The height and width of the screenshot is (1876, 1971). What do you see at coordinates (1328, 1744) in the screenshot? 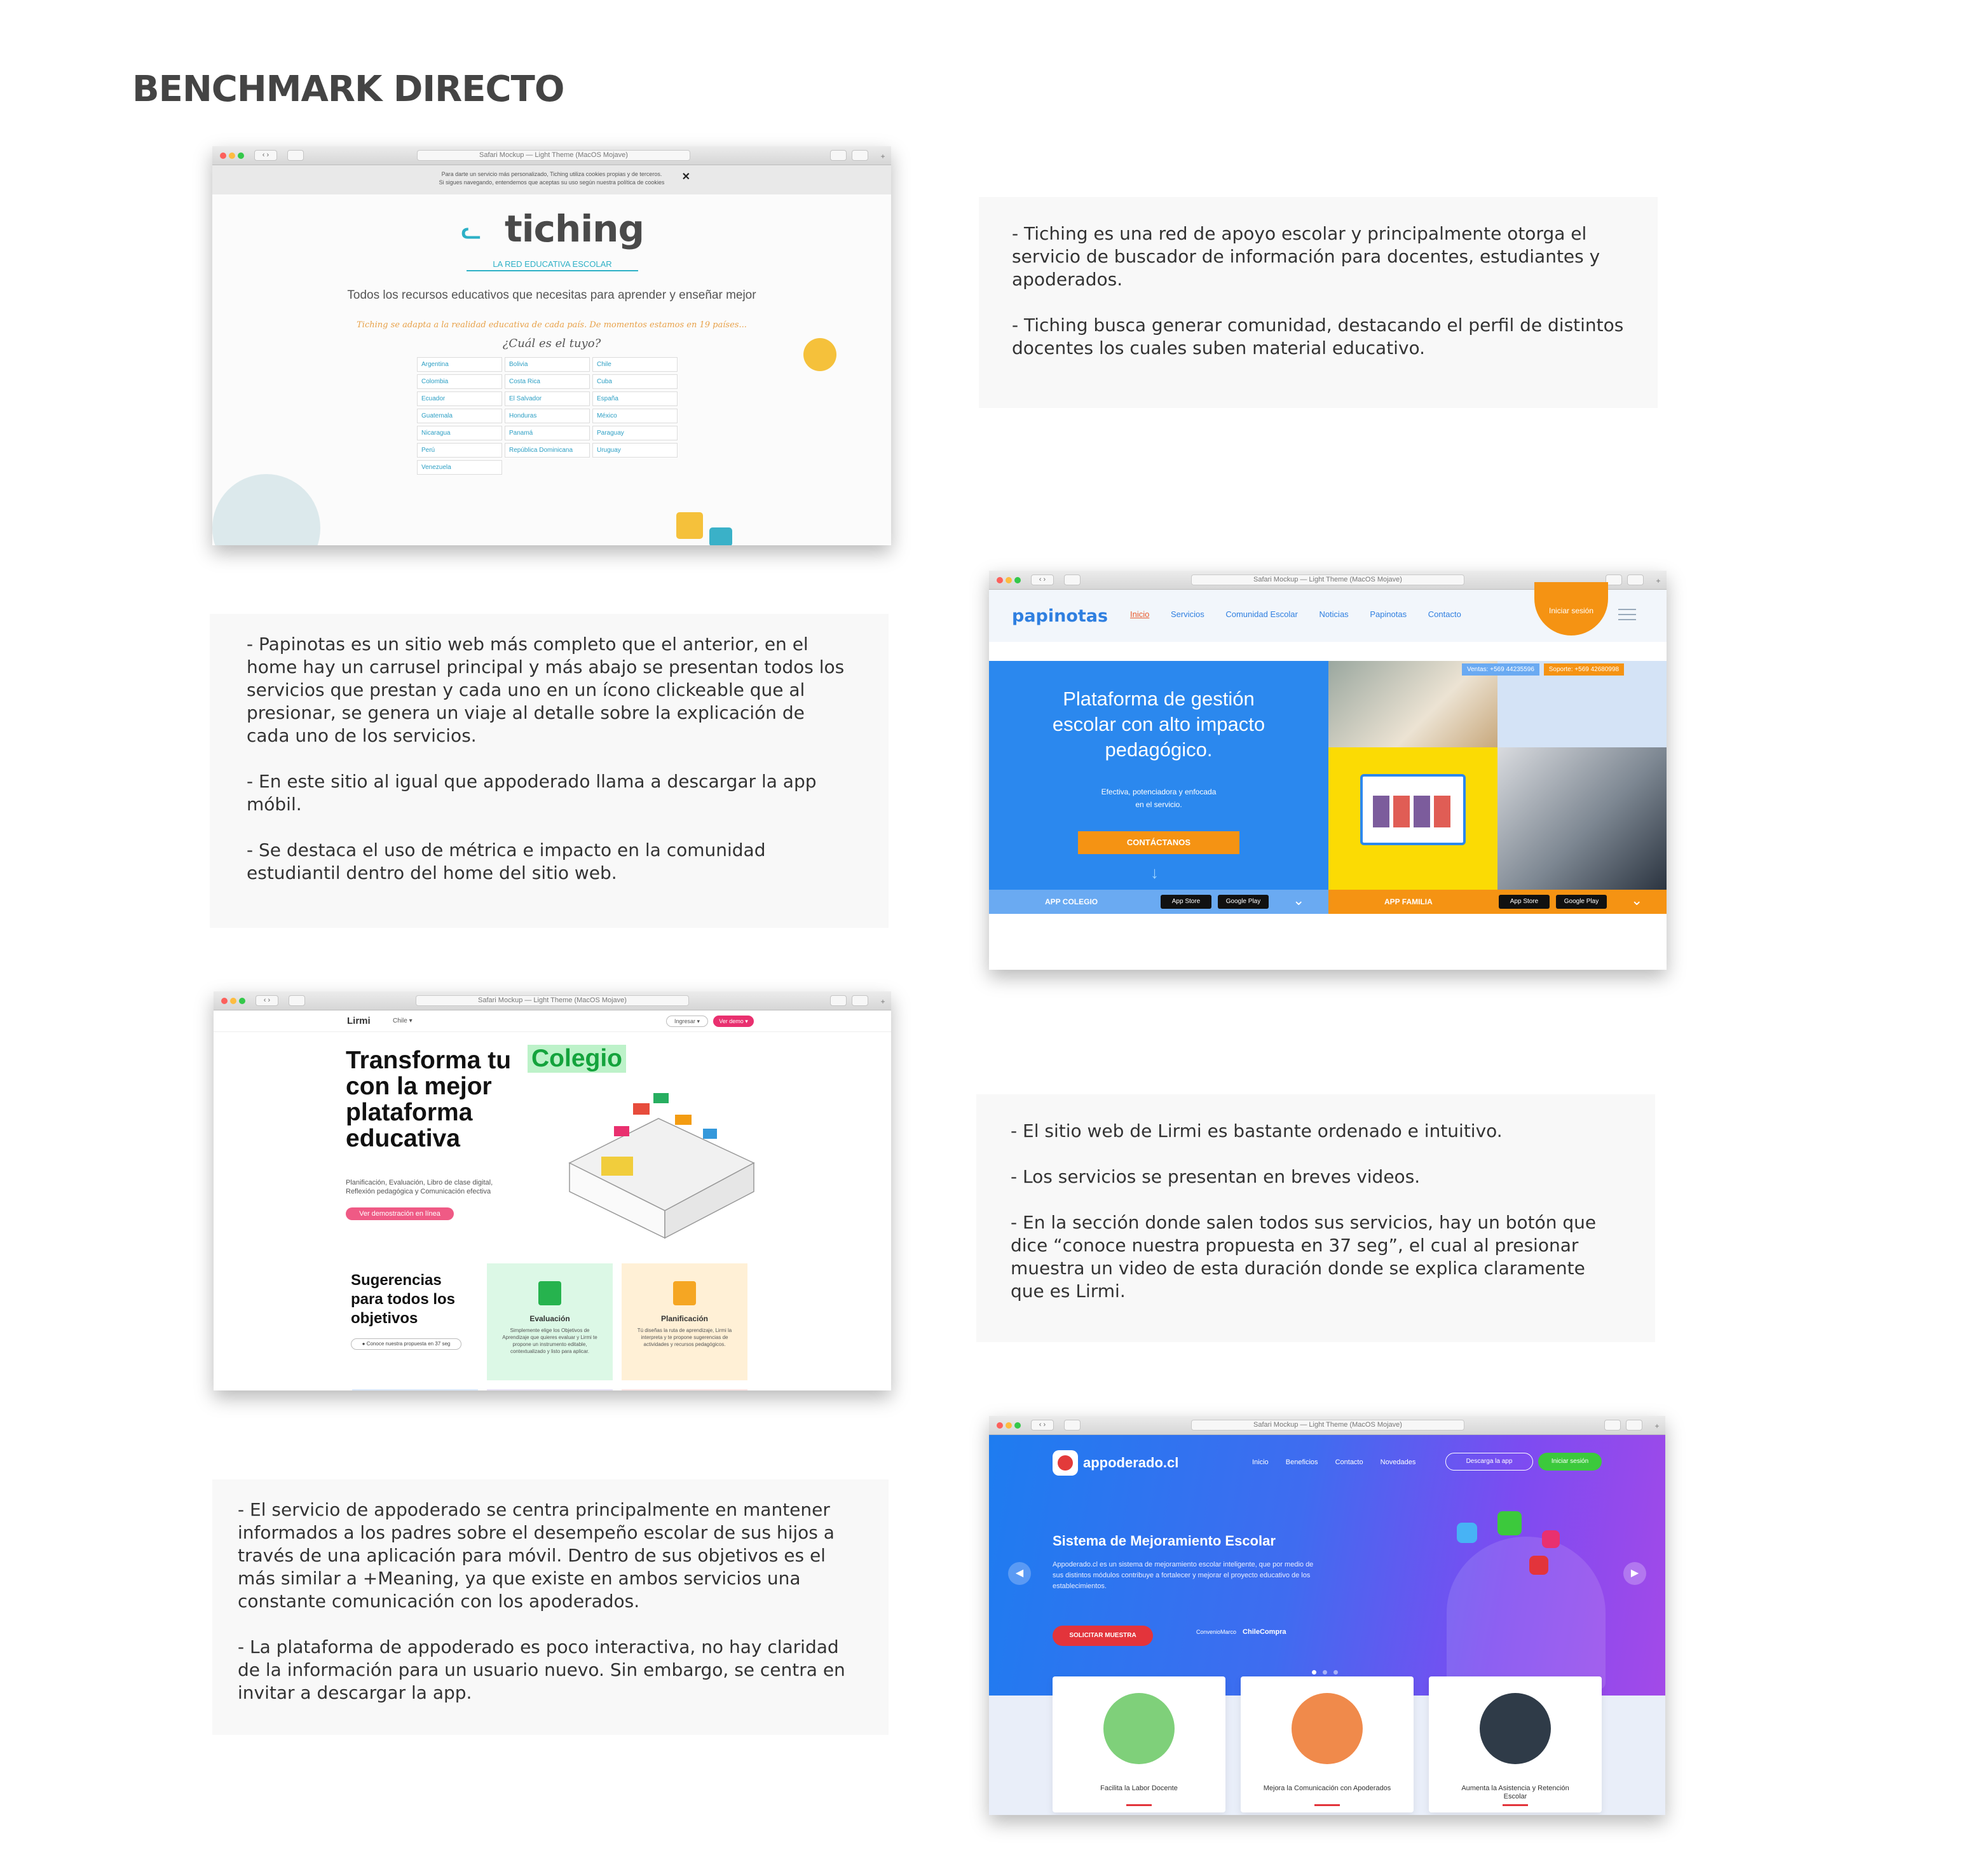
I see `benefit-card-2: Mejora la Comunicación con Apoderados` at bounding box center [1328, 1744].